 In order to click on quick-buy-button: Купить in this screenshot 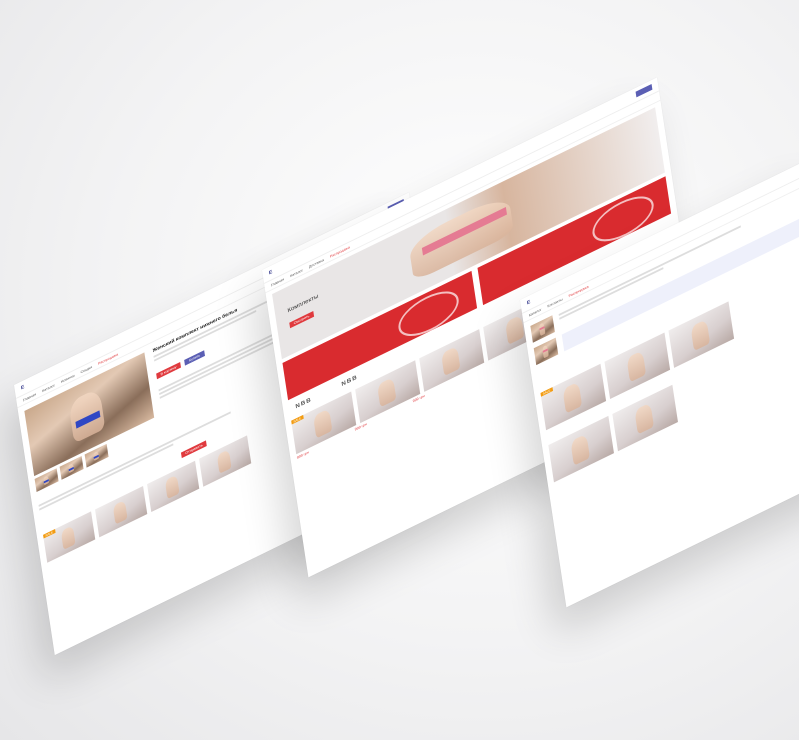, I will do `click(194, 358)`.